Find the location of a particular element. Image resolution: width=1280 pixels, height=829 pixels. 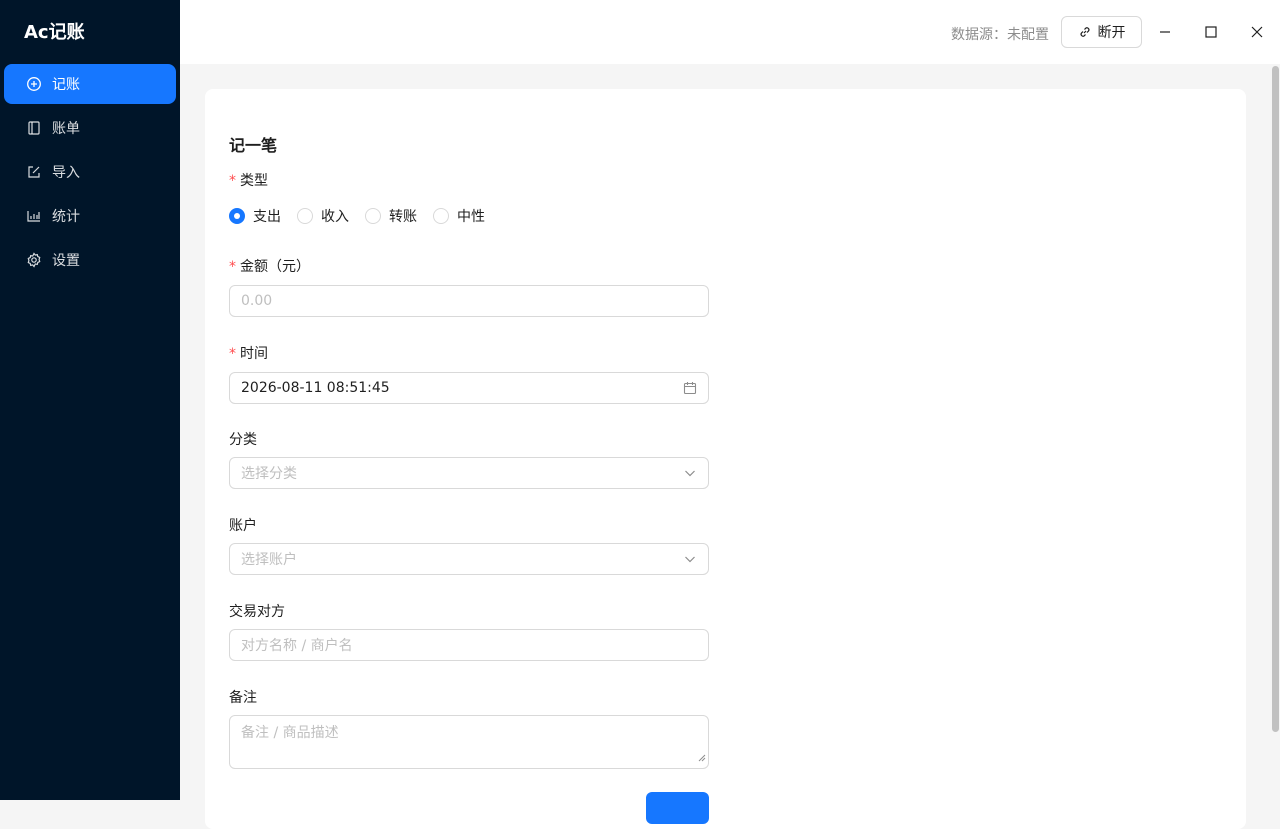

counterparty-input: 对方名称 / 商户名 is located at coordinates (469, 645).